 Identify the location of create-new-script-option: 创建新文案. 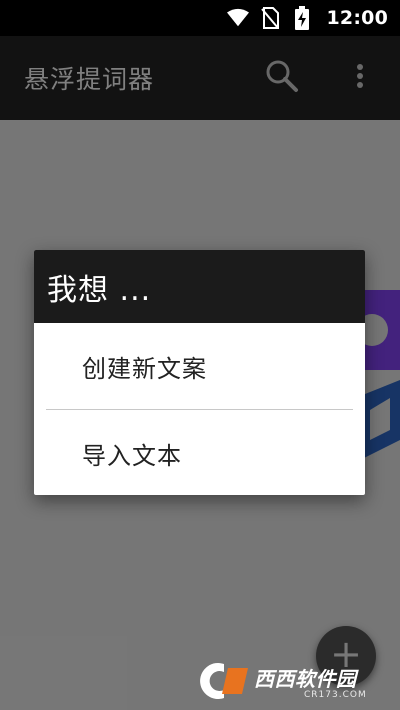
(199, 366).